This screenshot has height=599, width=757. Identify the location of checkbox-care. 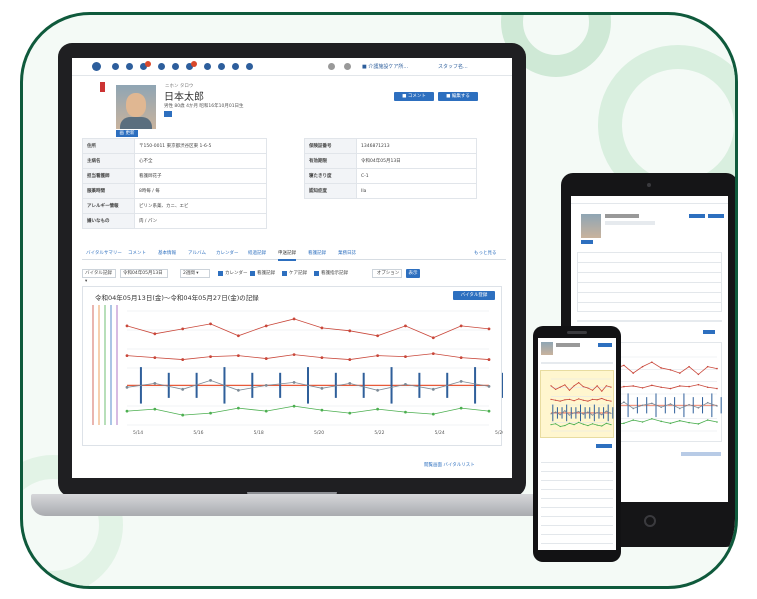
(284, 273).